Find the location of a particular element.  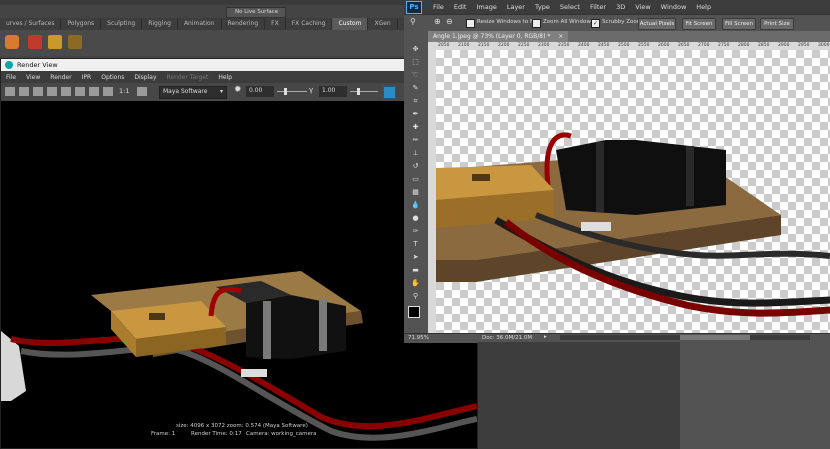

exposure-icon: ✹ is located at coordinates (238, 90).